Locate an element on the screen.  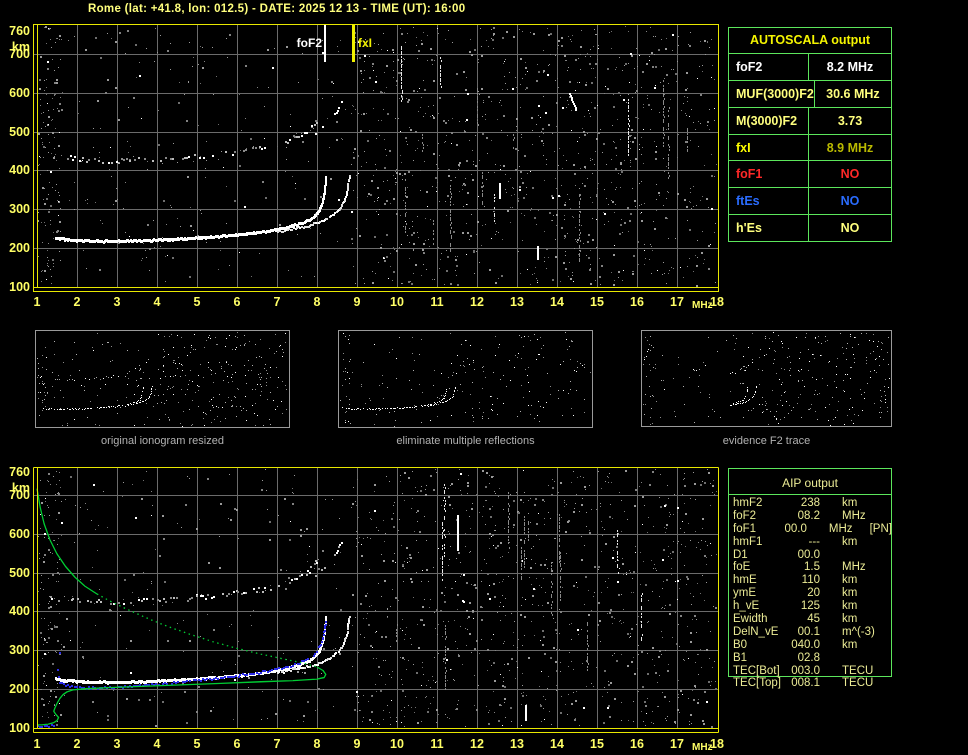
aip-row-value: 003.0 is located at coordinates (805, 670).